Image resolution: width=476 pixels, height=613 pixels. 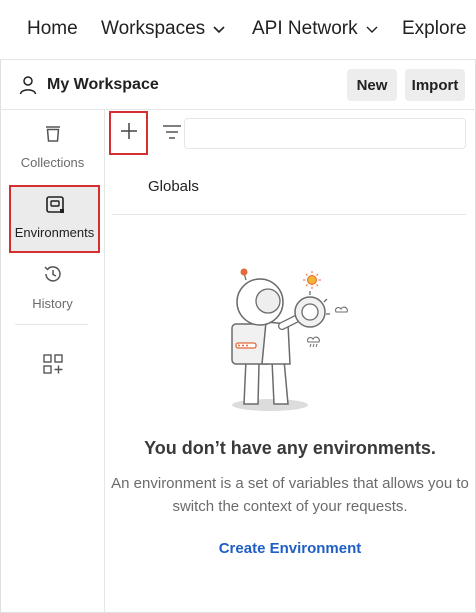 I want to click on sidebar-item-history: History, so click(x=52, y=287).